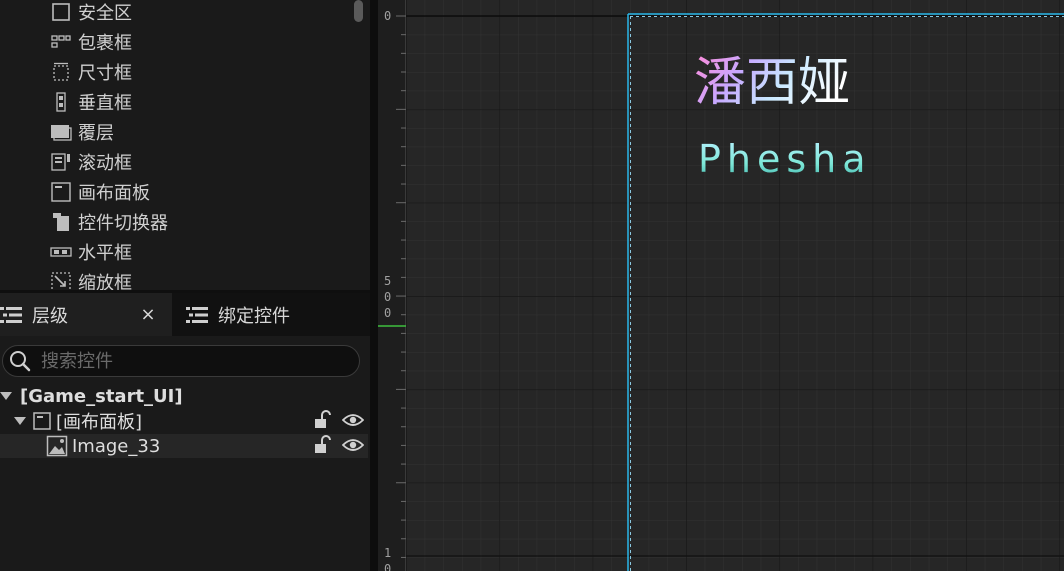  I want to click on palette-item-vertical-box: 垂直框, so click(91, 102).